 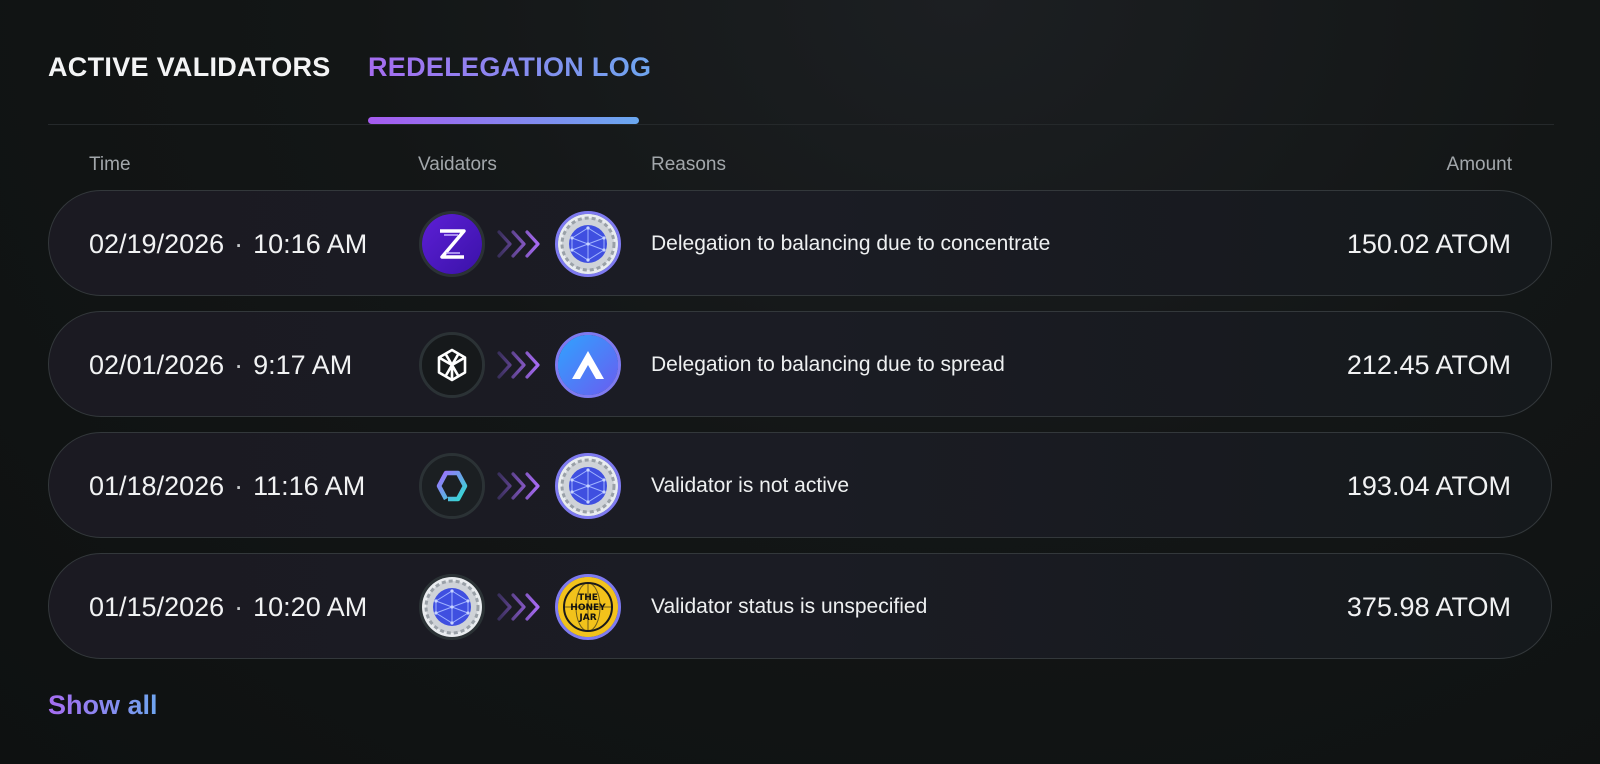 I want to click on svg-text: HONEY, so click(x=588, y=608).